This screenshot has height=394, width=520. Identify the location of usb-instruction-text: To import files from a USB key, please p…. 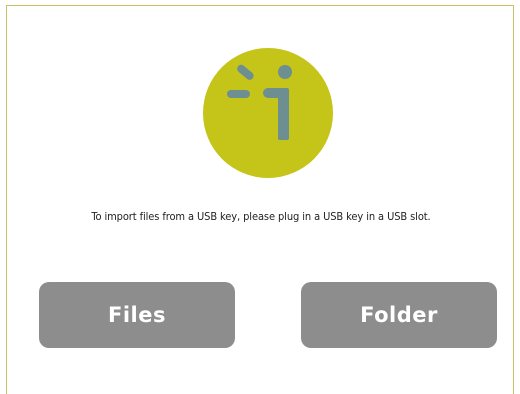
(261, 216).